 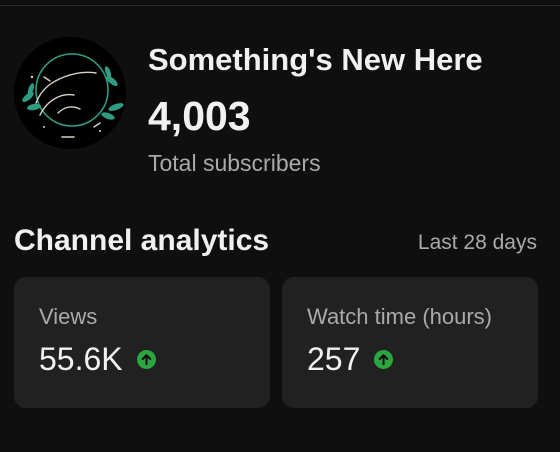 What do you see at coordinates (315, 59) in the screenshot?
I see `channel-name: Something's New Here` at bounding box center [315, 59].